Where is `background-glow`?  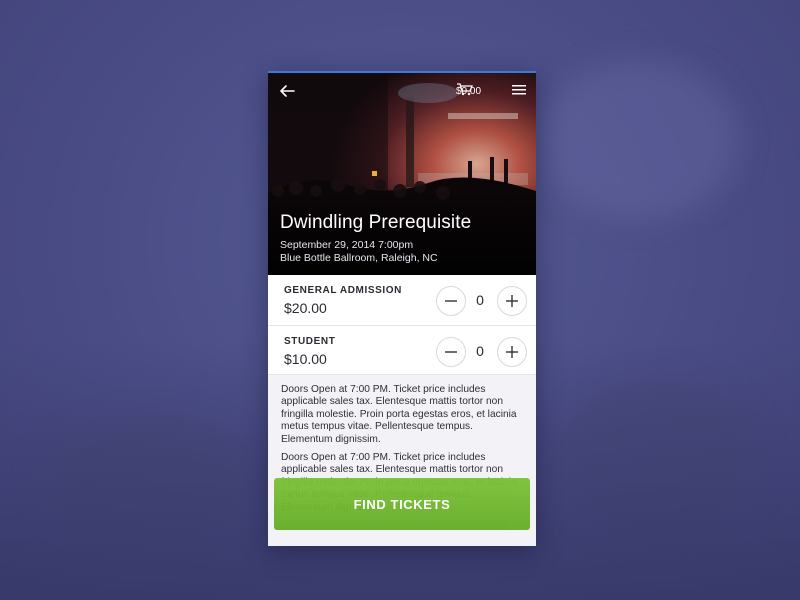 background-glow is located at coordinates (640, 140).